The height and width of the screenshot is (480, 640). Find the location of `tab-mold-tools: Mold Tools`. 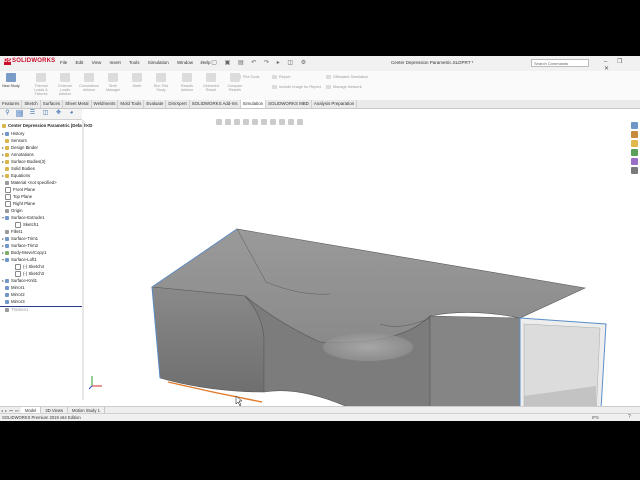

tab-mold-tools: Mold Tools is located at coordinates (131, 104).